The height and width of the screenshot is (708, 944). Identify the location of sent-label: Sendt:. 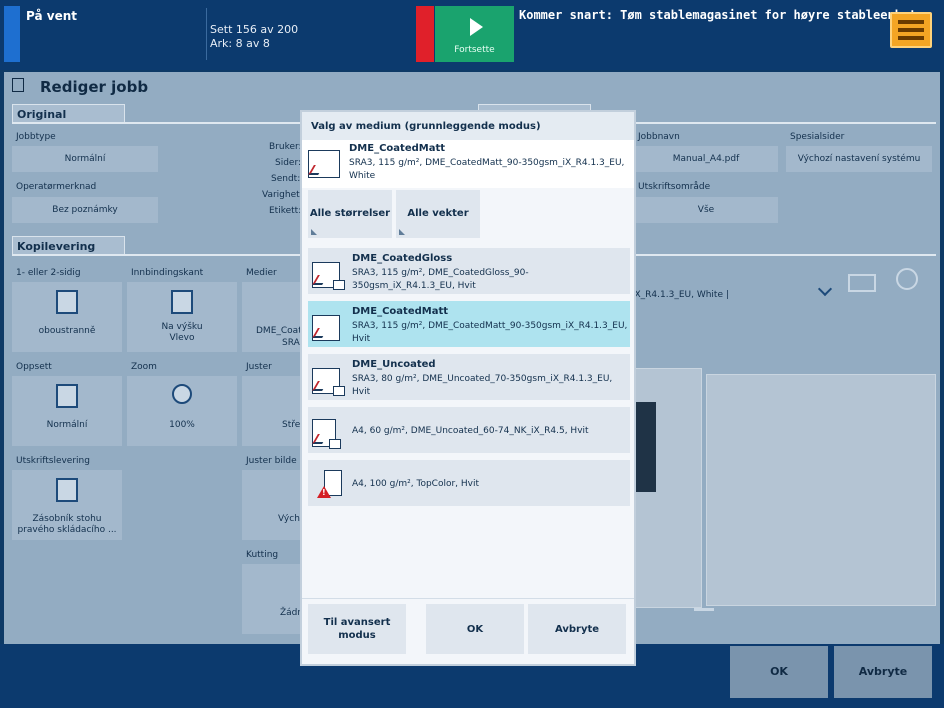
(286, 179).